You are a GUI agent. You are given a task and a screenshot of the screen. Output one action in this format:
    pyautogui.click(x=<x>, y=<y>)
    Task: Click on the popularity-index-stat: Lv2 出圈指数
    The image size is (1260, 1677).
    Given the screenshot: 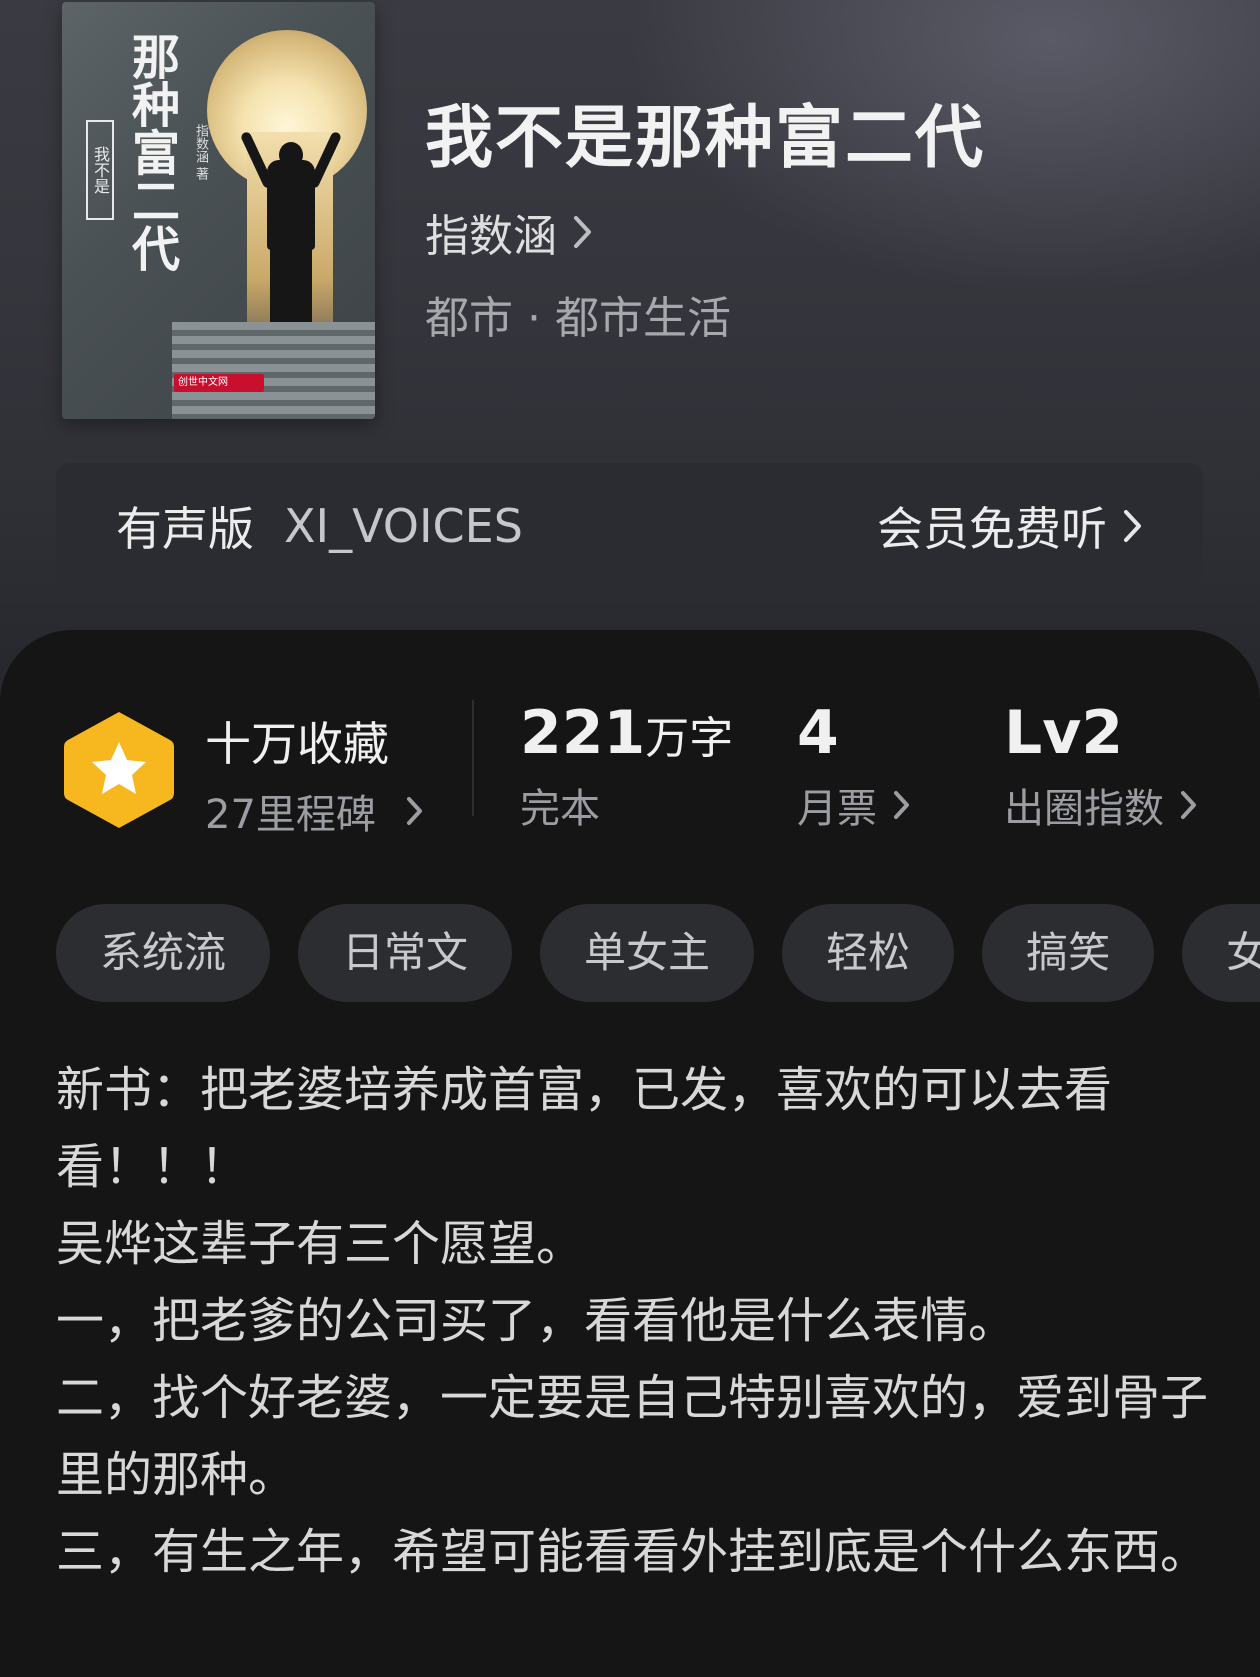 What is the action you would take?
    pyautogui.click(x=1101, y=766)
    